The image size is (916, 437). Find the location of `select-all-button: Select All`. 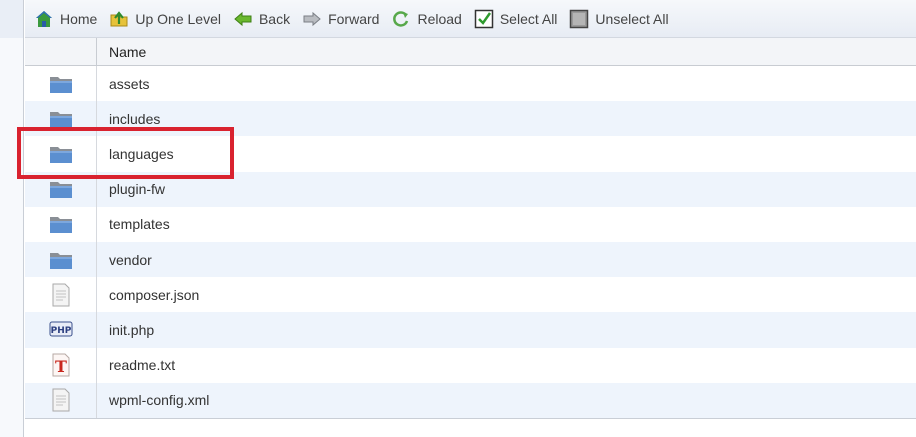

select-all-button: Select All is located at coordinates (516, 19).